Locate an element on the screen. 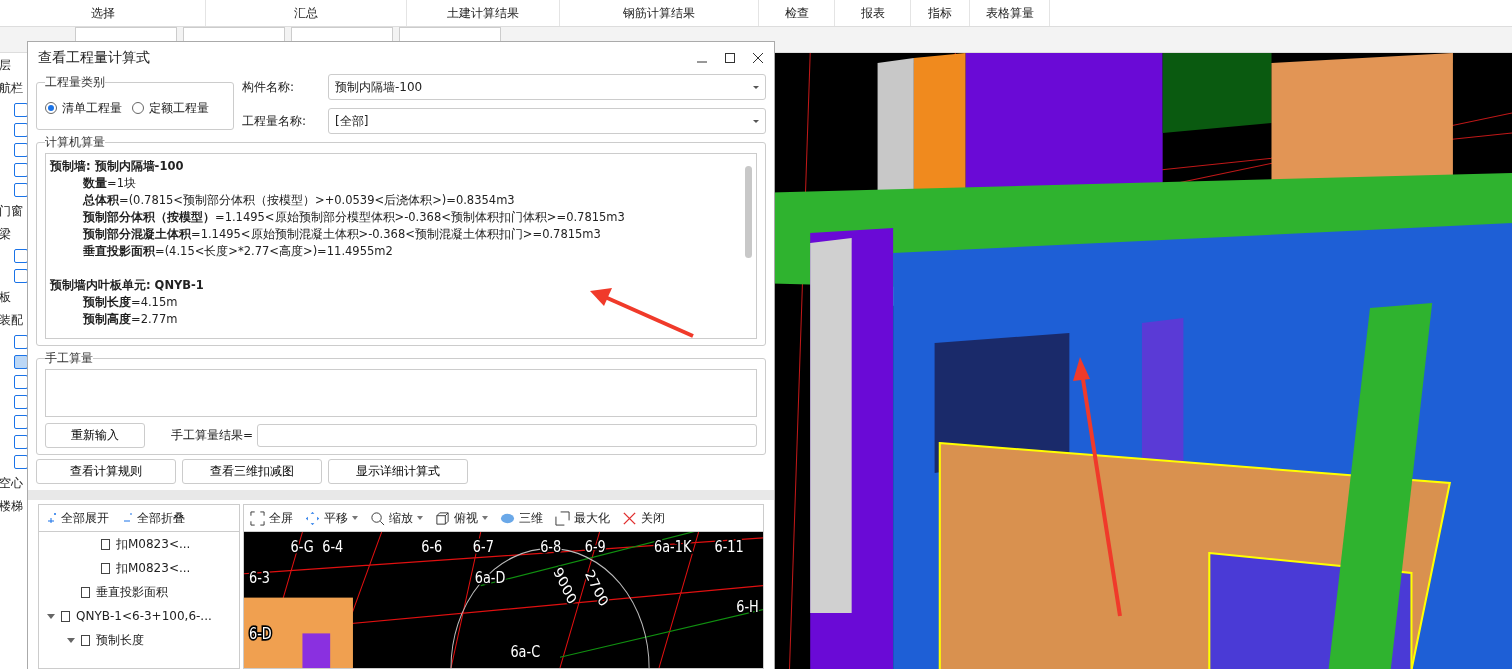 Image resolution: width=1512 pixels, height=669 pixels. close-view-icon is located at coordinates (629, 518).